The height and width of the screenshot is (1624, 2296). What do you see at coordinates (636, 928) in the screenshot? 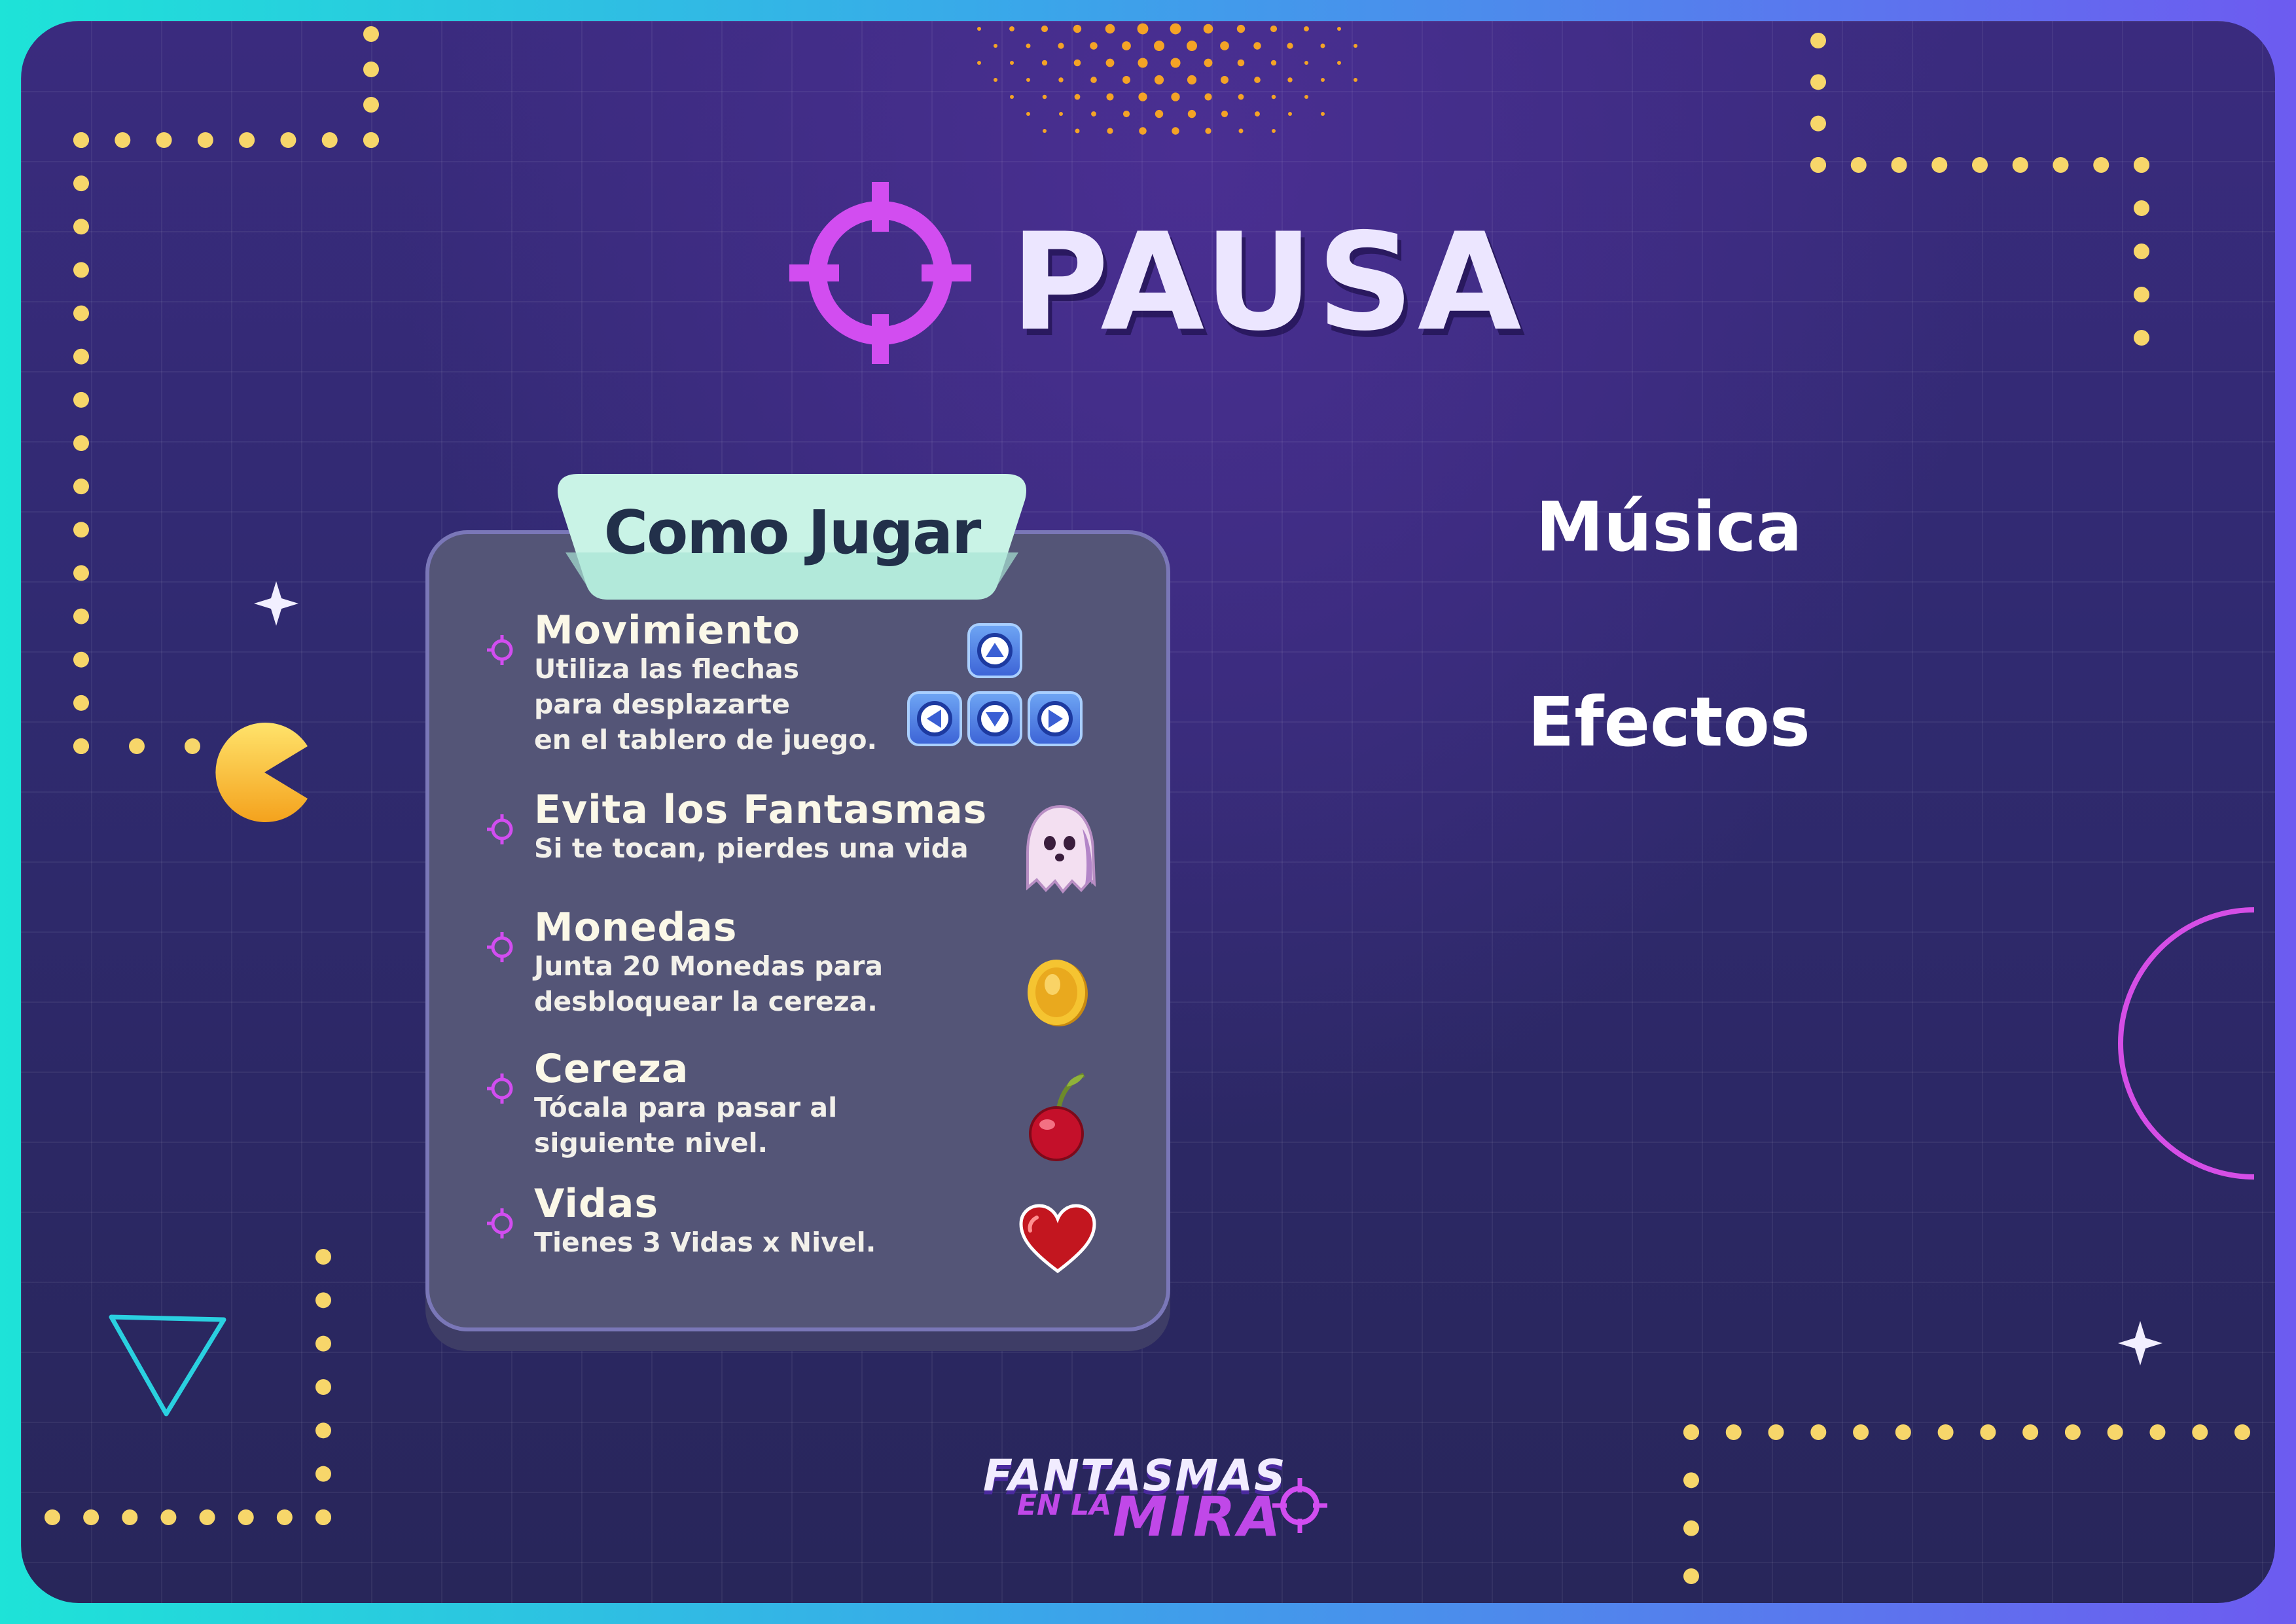
I see `rule-title: Monedas` at bounding box center [636, 928].